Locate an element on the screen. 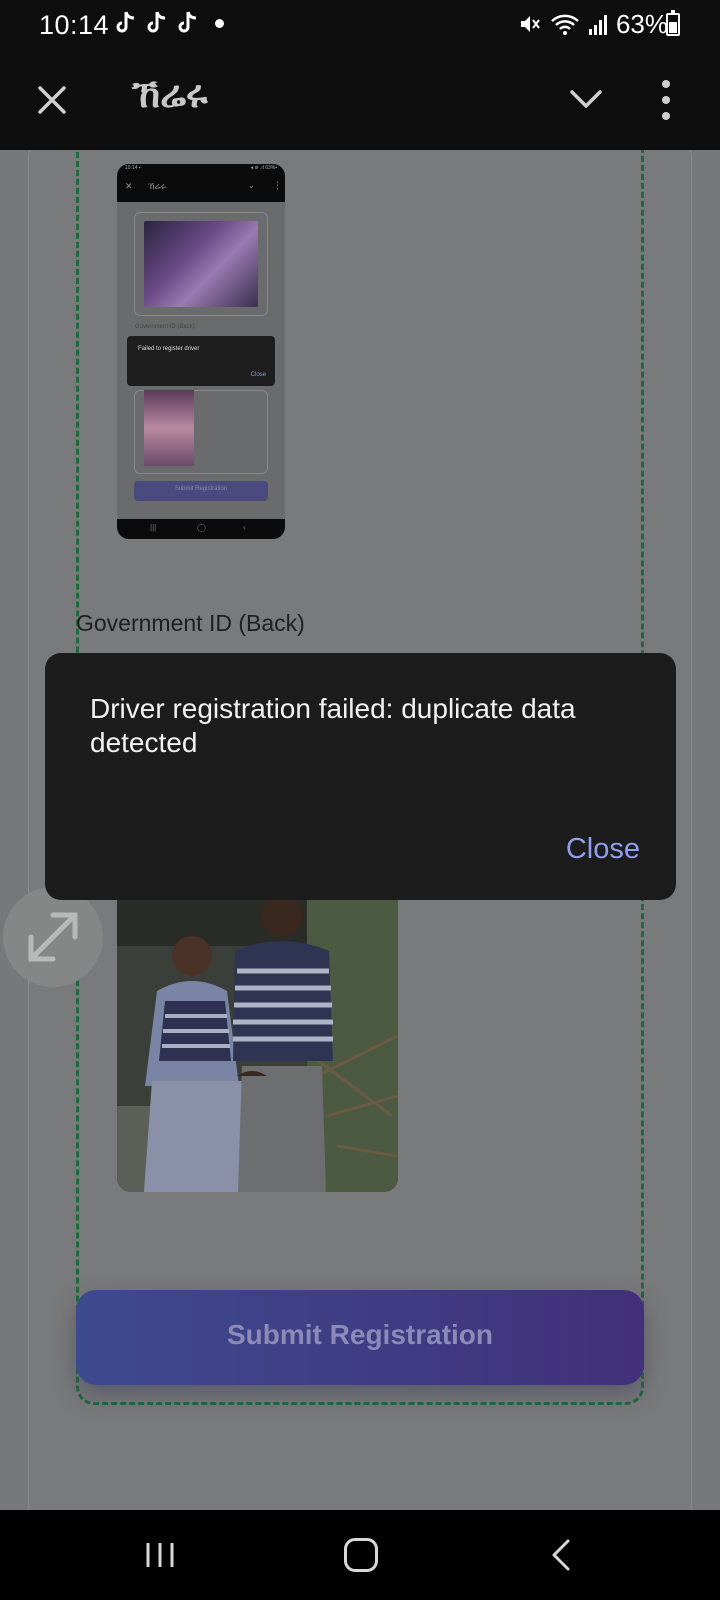 The height and width of the screenshot is (1600, 720). home-icon is located at coordinates (361, 1555).